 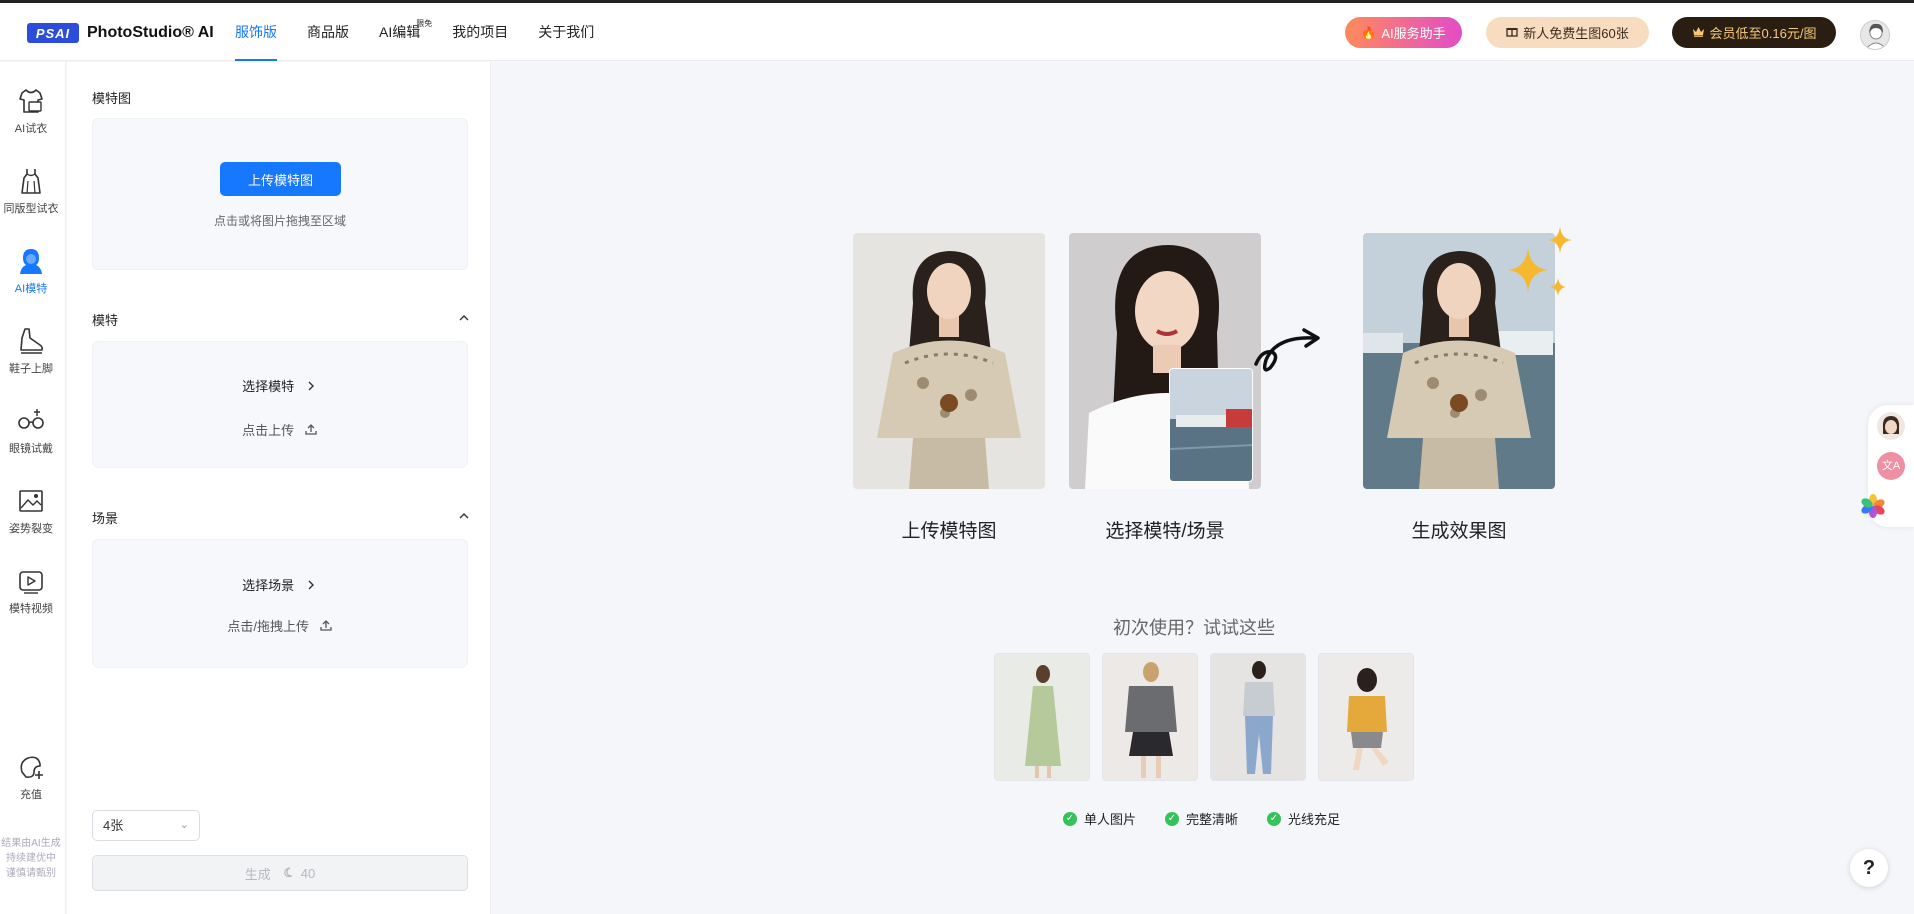 I want to click on scene-upload-link: 点击/拖拽上传, so click(x=280, y=625).